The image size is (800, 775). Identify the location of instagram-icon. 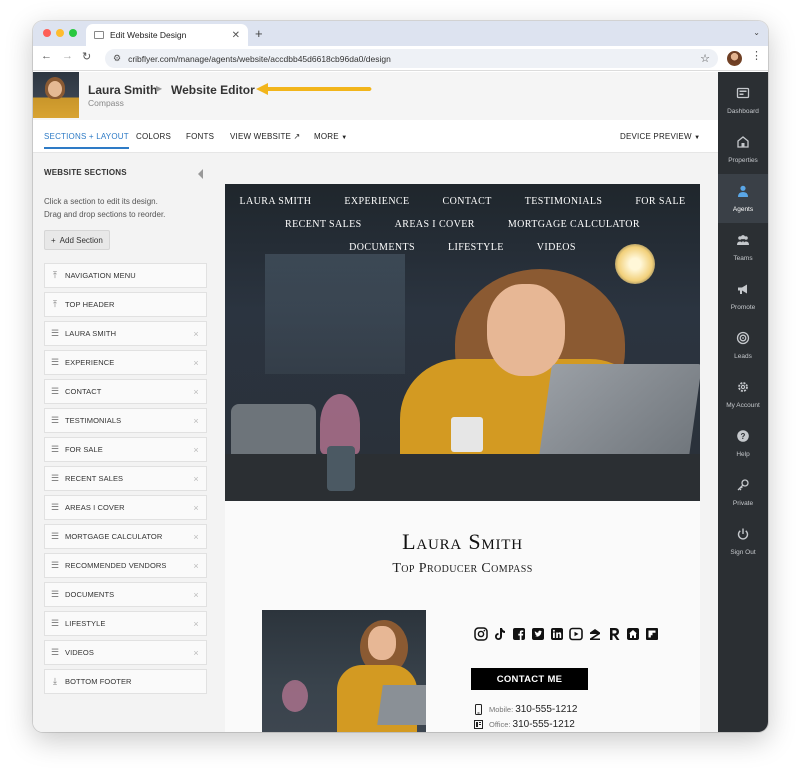
(480, 633).